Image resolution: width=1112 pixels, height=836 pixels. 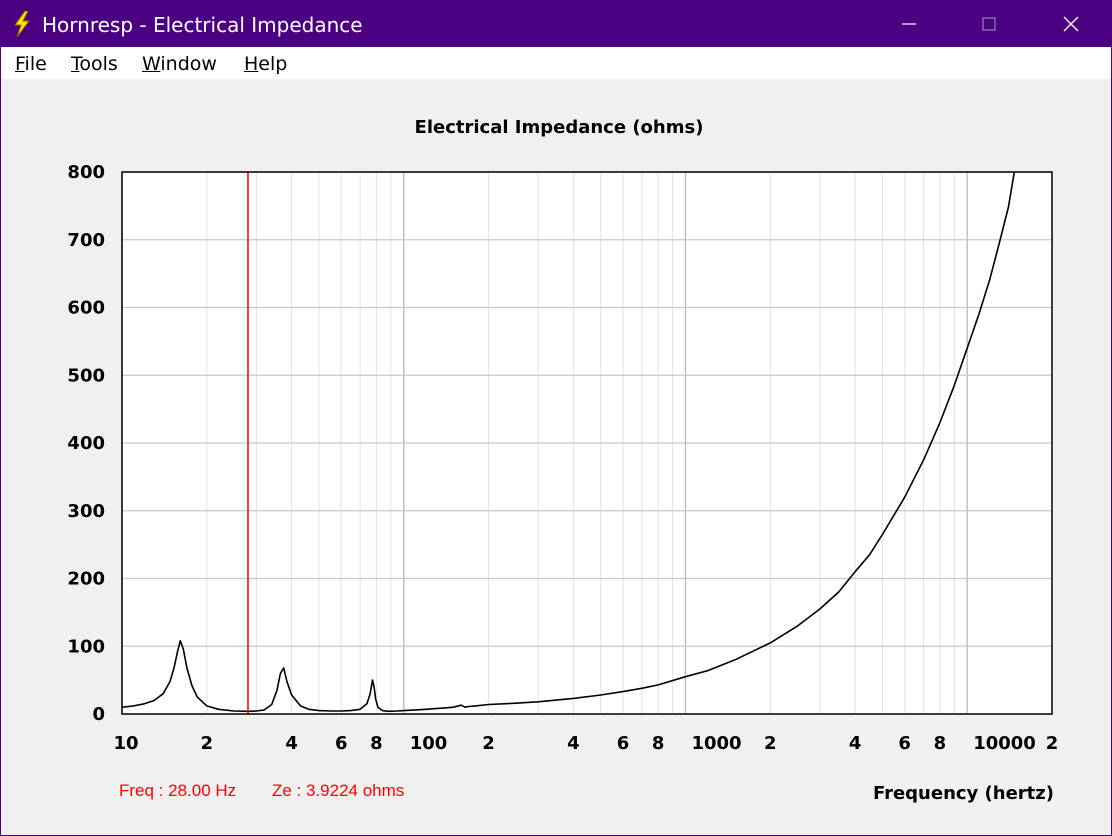 I want to click on freq-readout: Freq : 28.00 Hz, so click(x=178, y=790).